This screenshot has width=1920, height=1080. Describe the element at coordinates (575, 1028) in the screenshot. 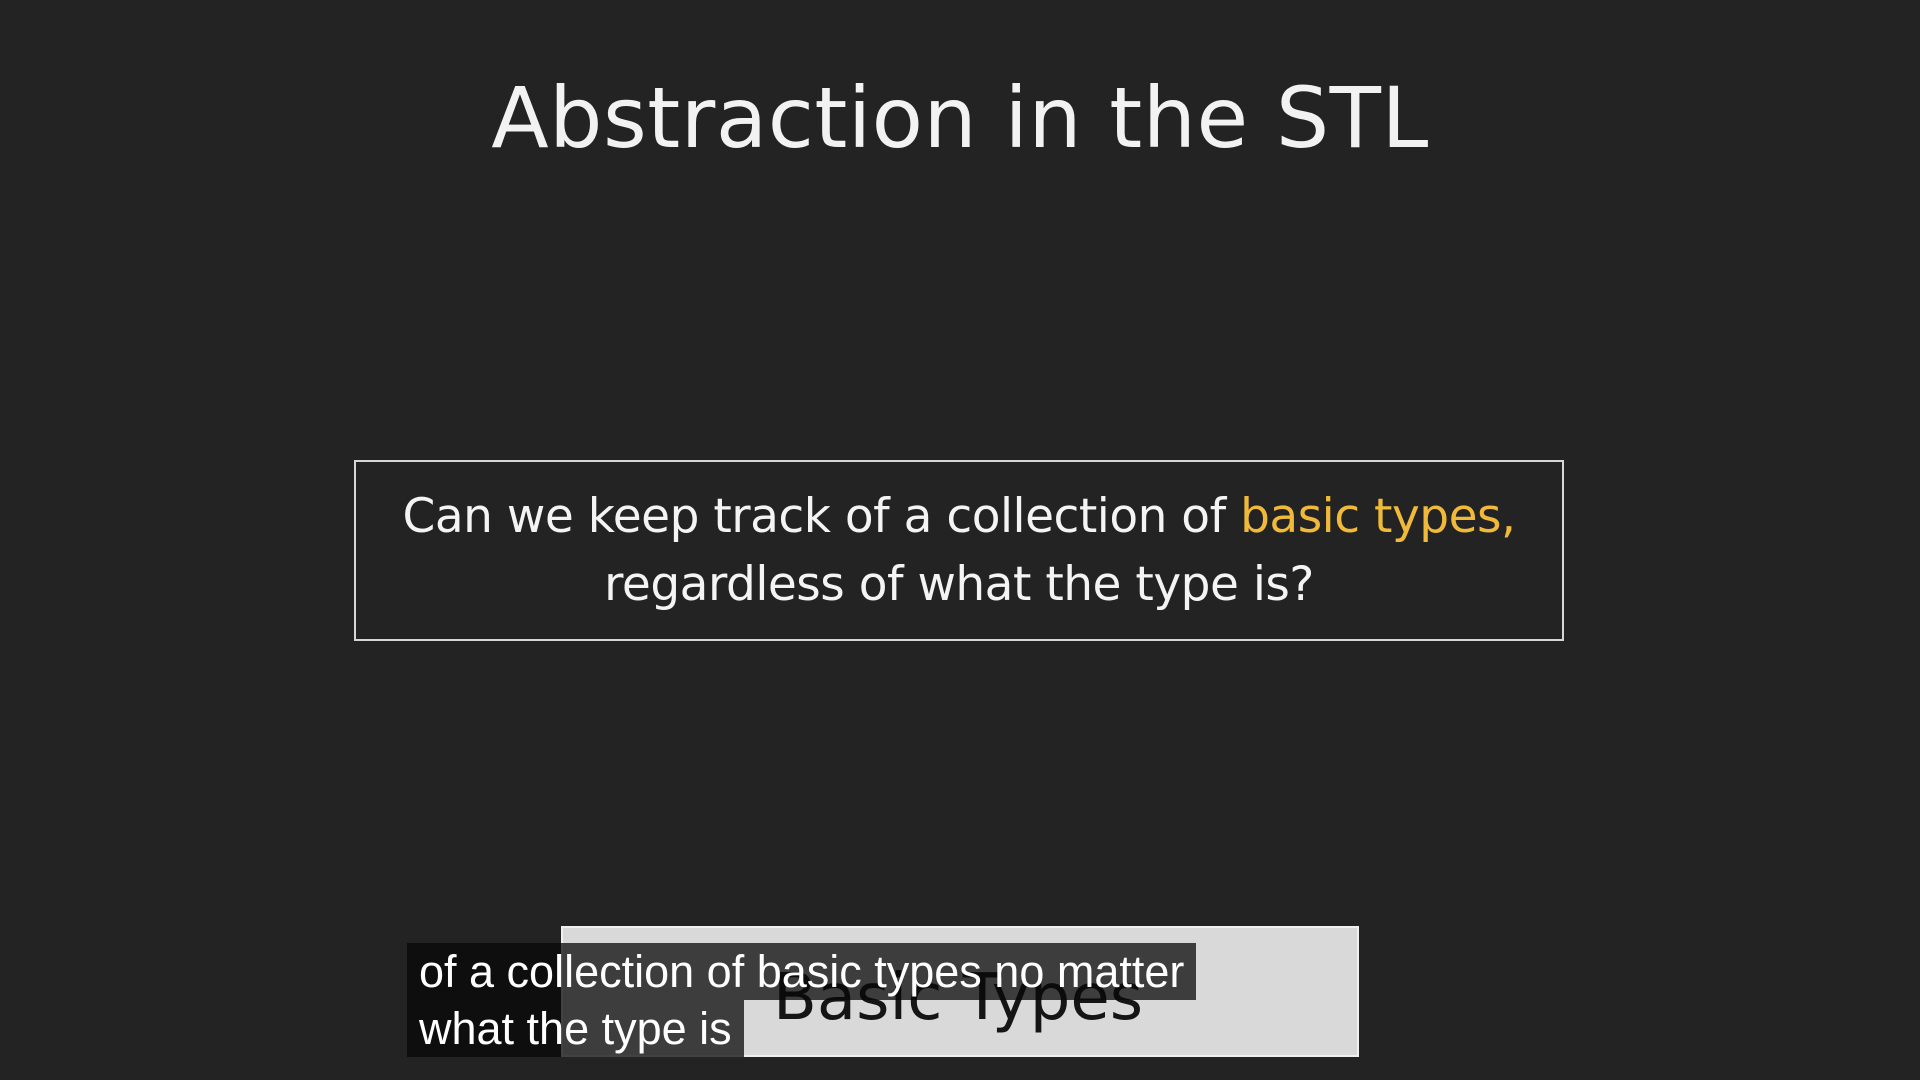

I see `caption-line-2: what the type is` at that location.